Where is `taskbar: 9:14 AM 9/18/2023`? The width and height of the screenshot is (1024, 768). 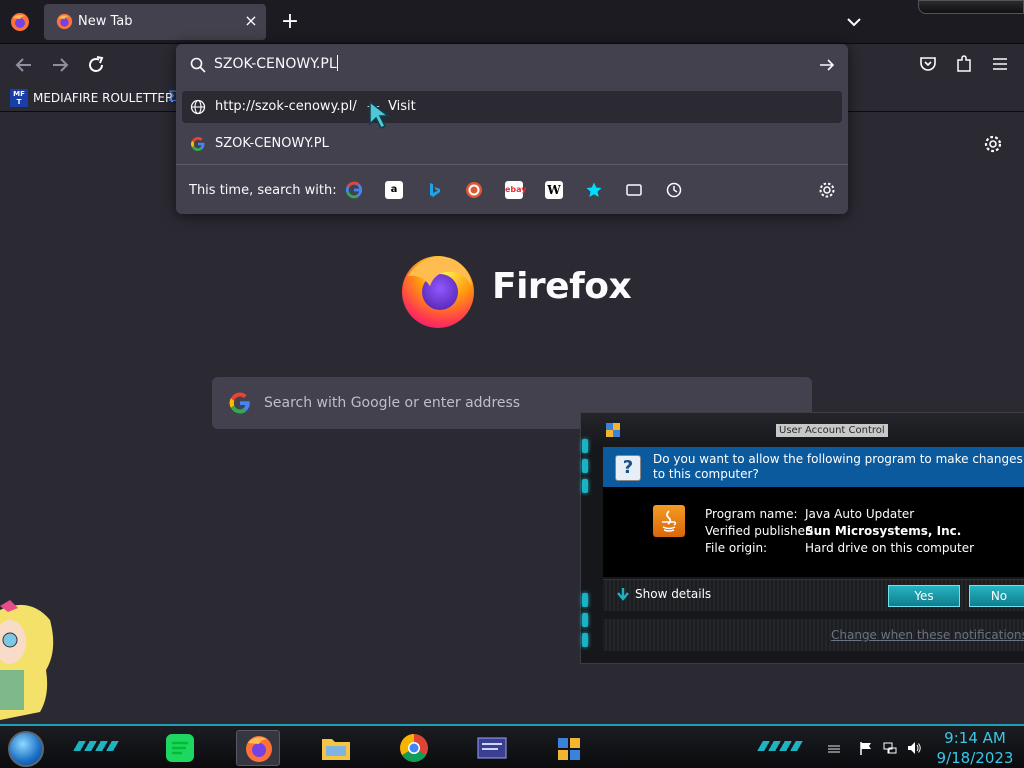 taskbar: 9:14 AM 9/18/2023 is located at coordinates (512, 746).